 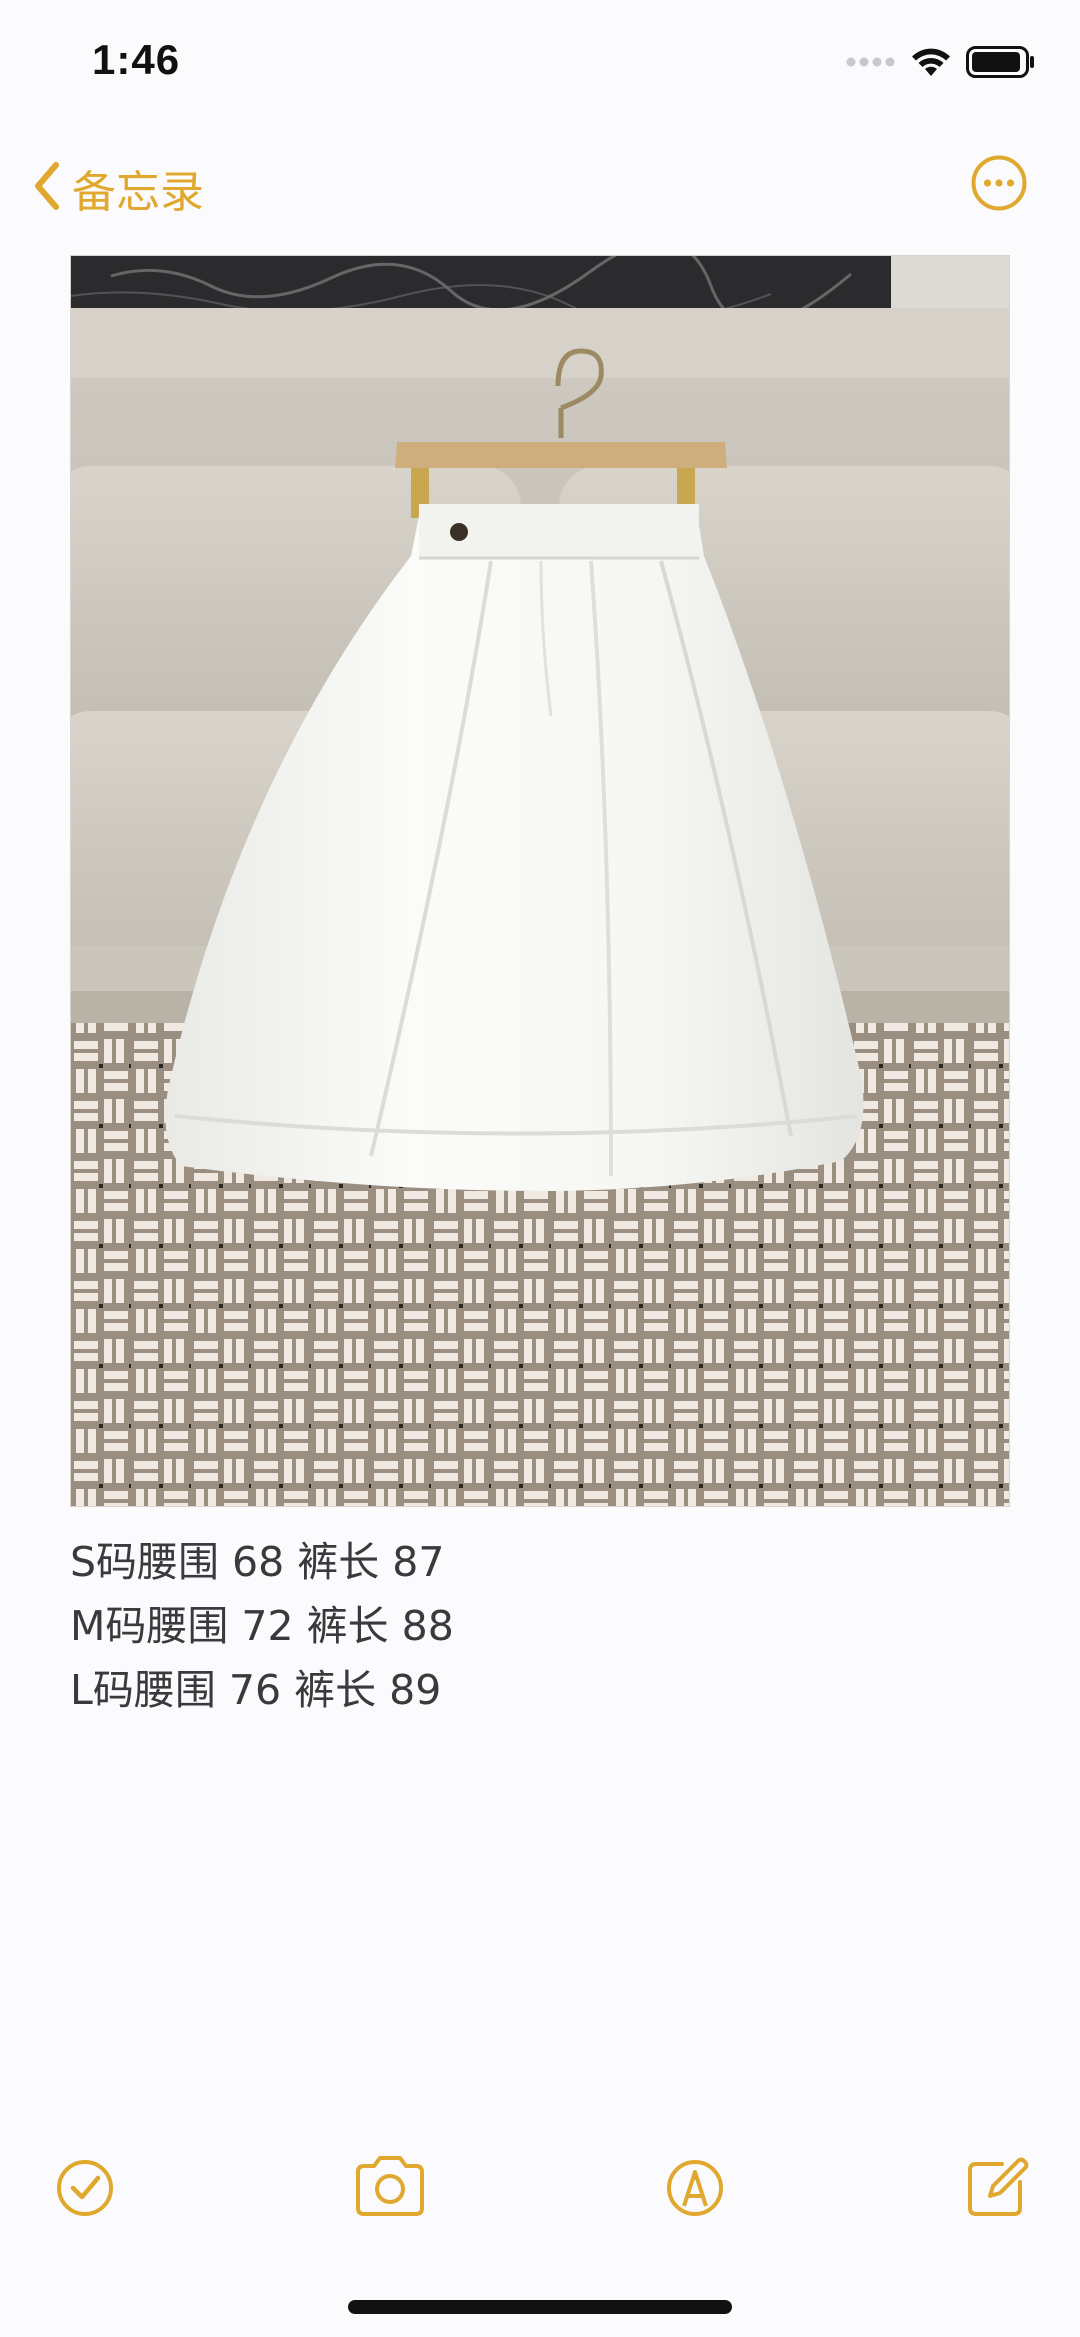 I want to click on more-button, so click(x=999, y=183).